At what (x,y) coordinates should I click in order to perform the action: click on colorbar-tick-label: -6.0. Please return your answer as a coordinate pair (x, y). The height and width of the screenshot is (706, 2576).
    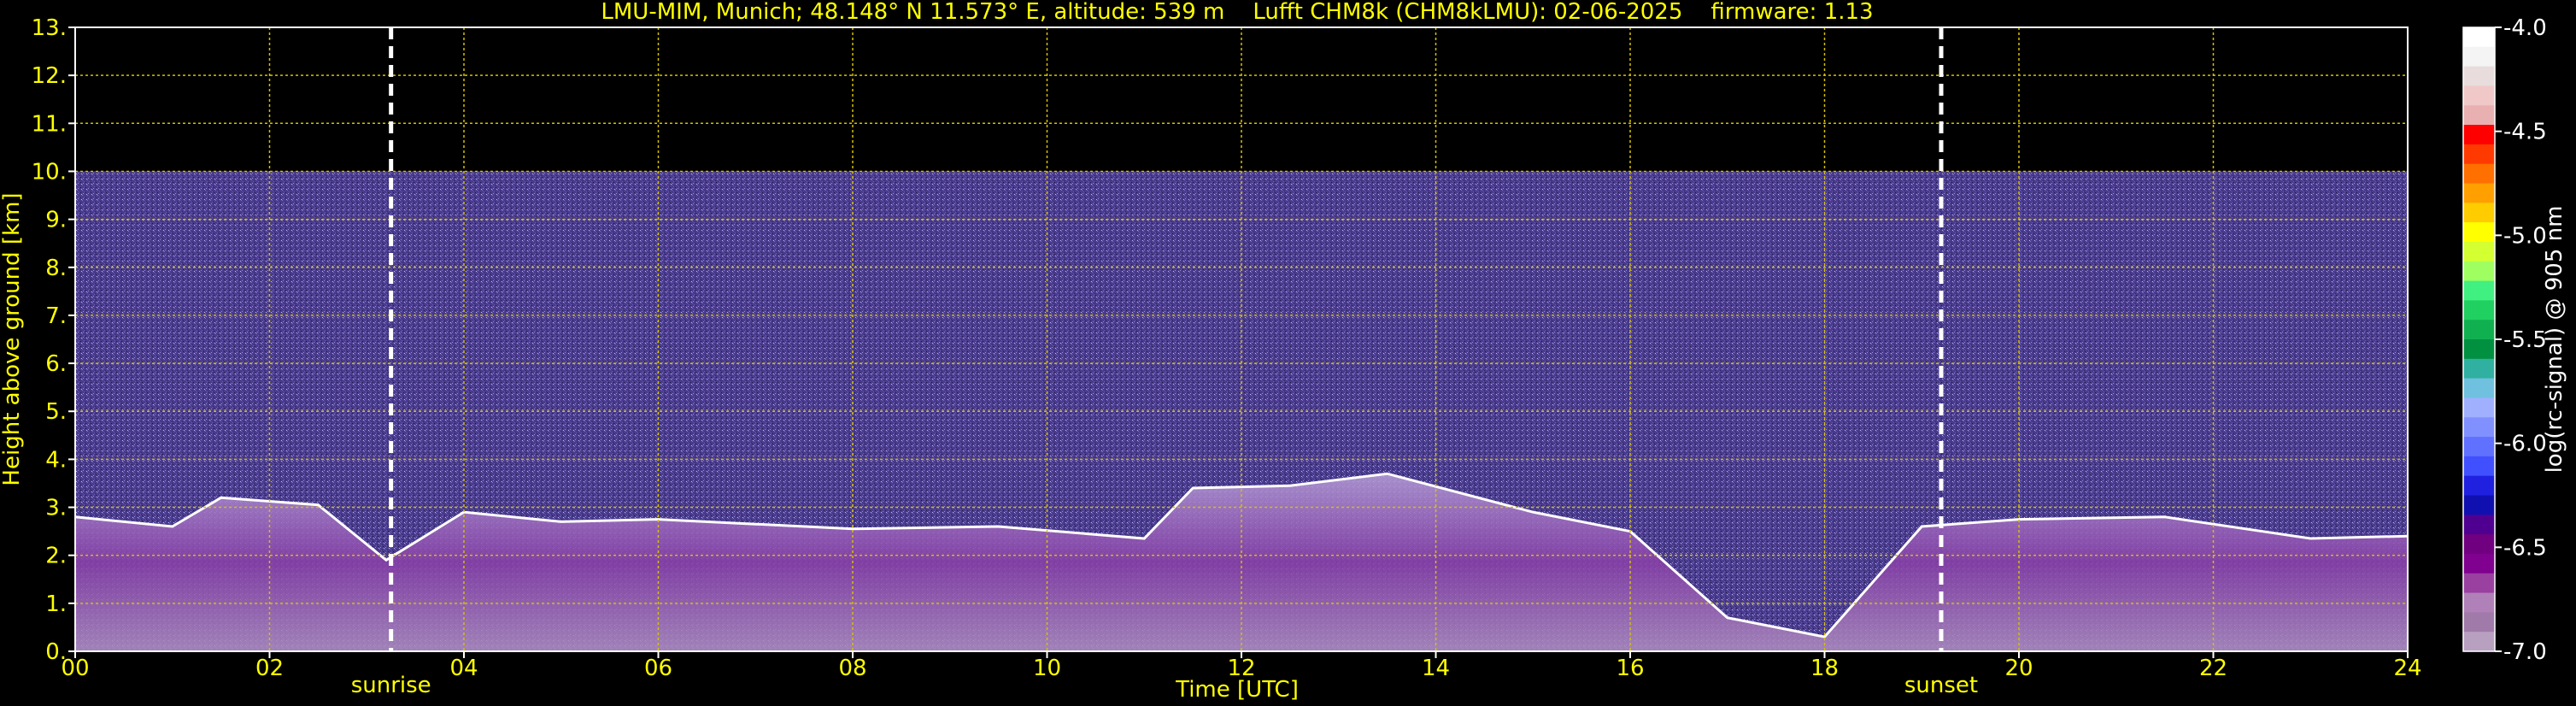
    Looking at the image, I should click on (2525, 444).